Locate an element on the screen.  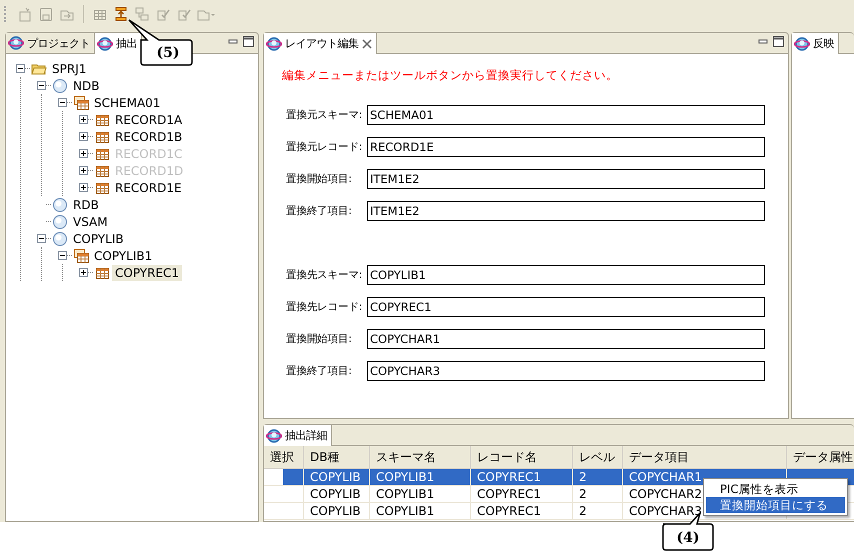
tree-item: SCHEMA01 is located at coordinates (127, 102).